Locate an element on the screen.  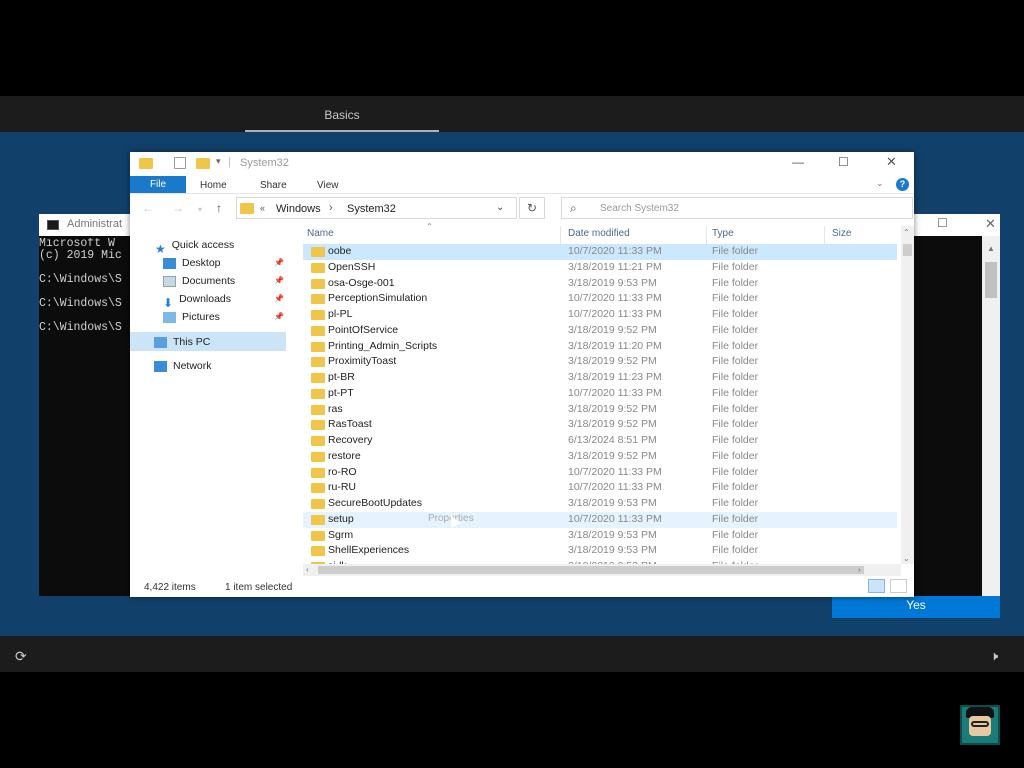
scroll-up-icon: ▲ is located at coordinates (991, 248).